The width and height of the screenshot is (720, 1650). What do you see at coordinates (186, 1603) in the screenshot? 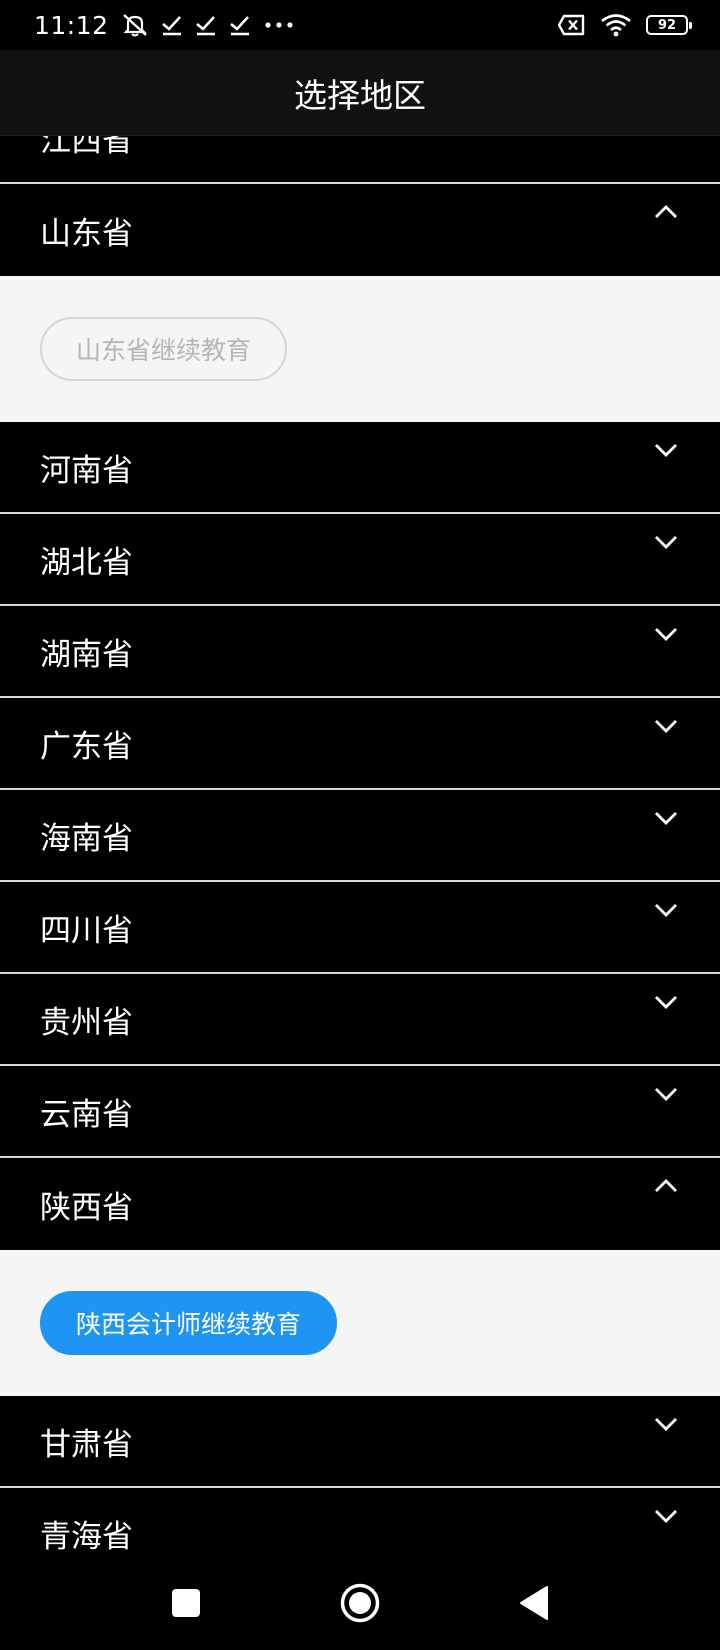
I see `recent-apps-icon` at bounding box center [186, 1603].